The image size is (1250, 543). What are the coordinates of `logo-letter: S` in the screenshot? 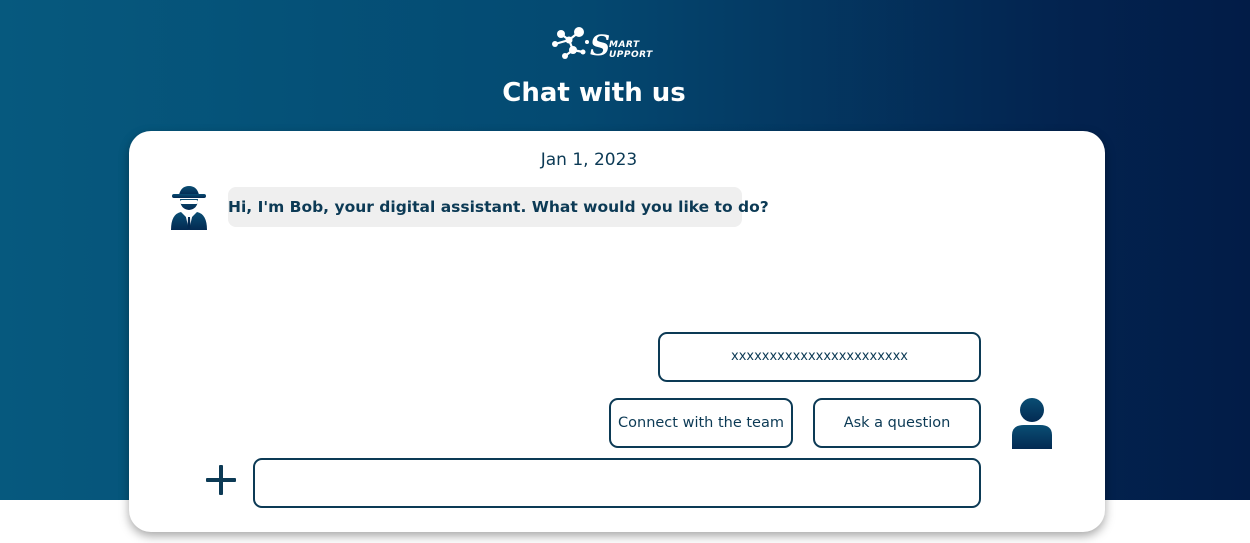 It's located at (600, 45).